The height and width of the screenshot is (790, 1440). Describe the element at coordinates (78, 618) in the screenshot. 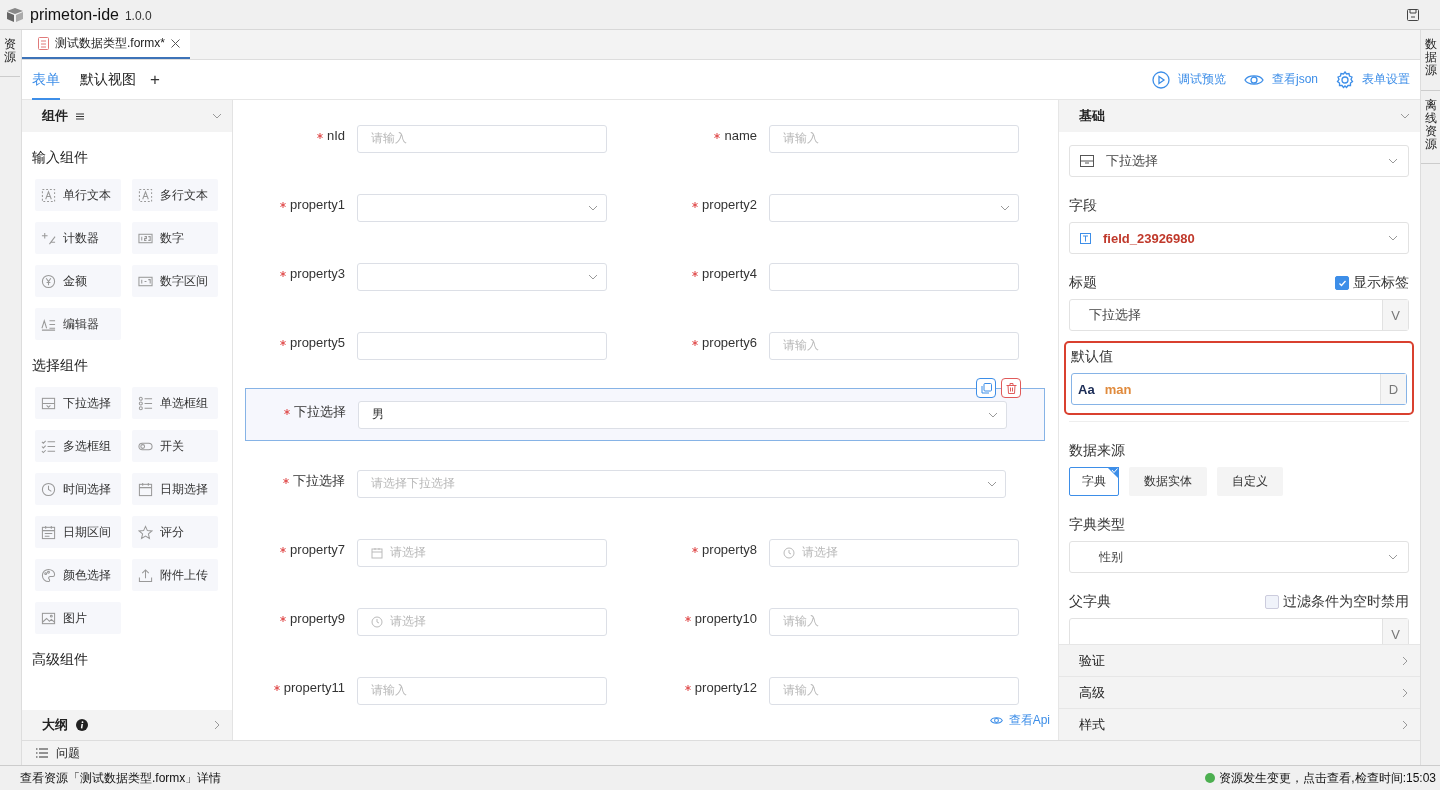

I see `palette-item: 图片` at that location.